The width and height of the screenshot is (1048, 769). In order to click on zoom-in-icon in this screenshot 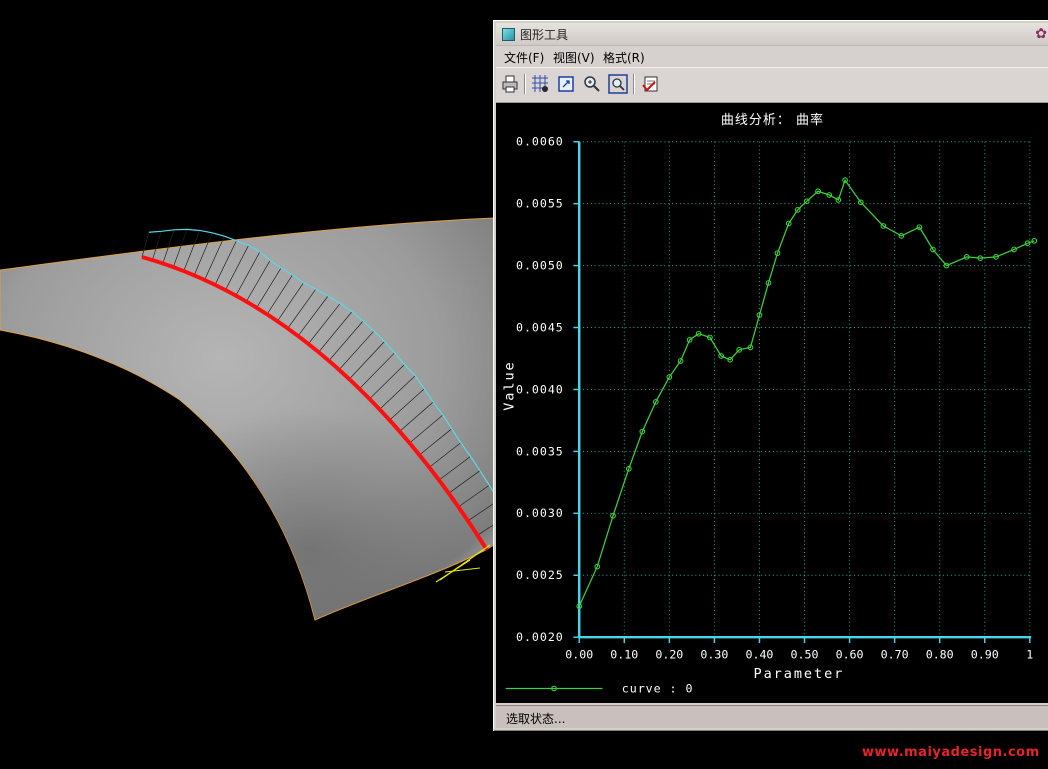, I will do `click(592, 84)`.